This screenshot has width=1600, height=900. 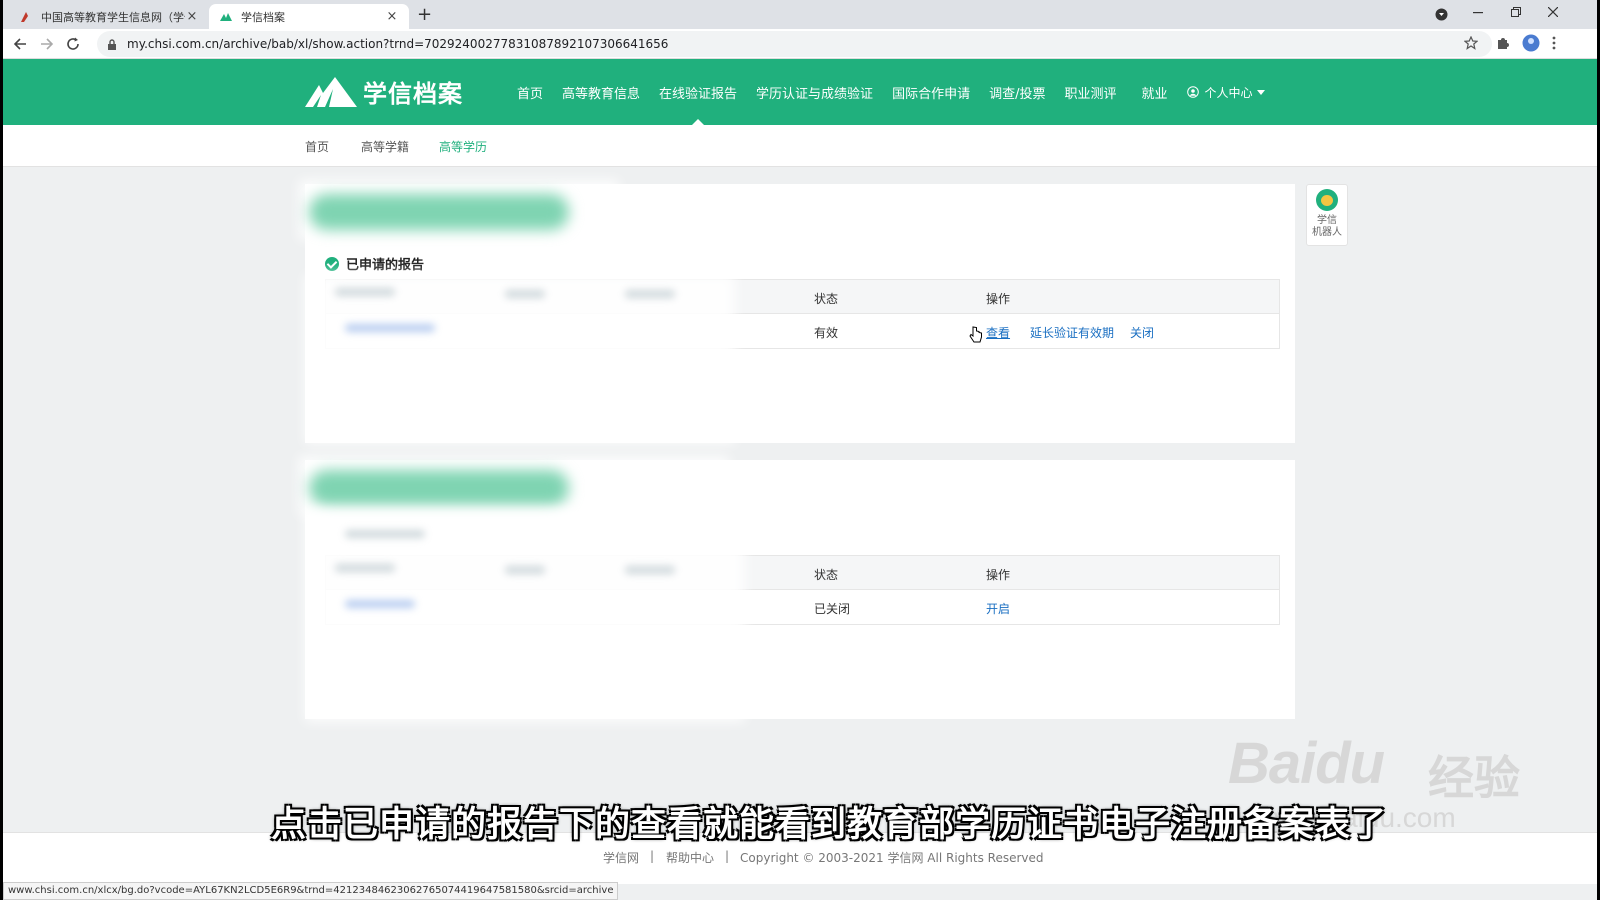 I want to click on subnav-higher-degree: 高等学历, so click(x=463, y=146).